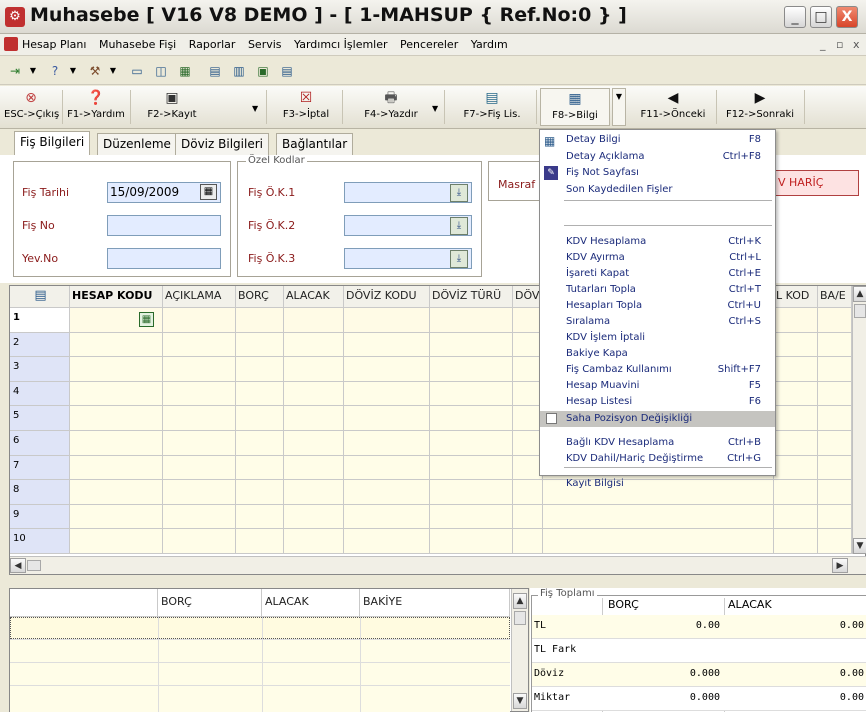 Image resolution: width=866 pixels, height=712 pixels. What do you see at coordinates (520, 618) in the screenshot?
I see `bl-scroll-thumb` at bounding box center [520, 618].